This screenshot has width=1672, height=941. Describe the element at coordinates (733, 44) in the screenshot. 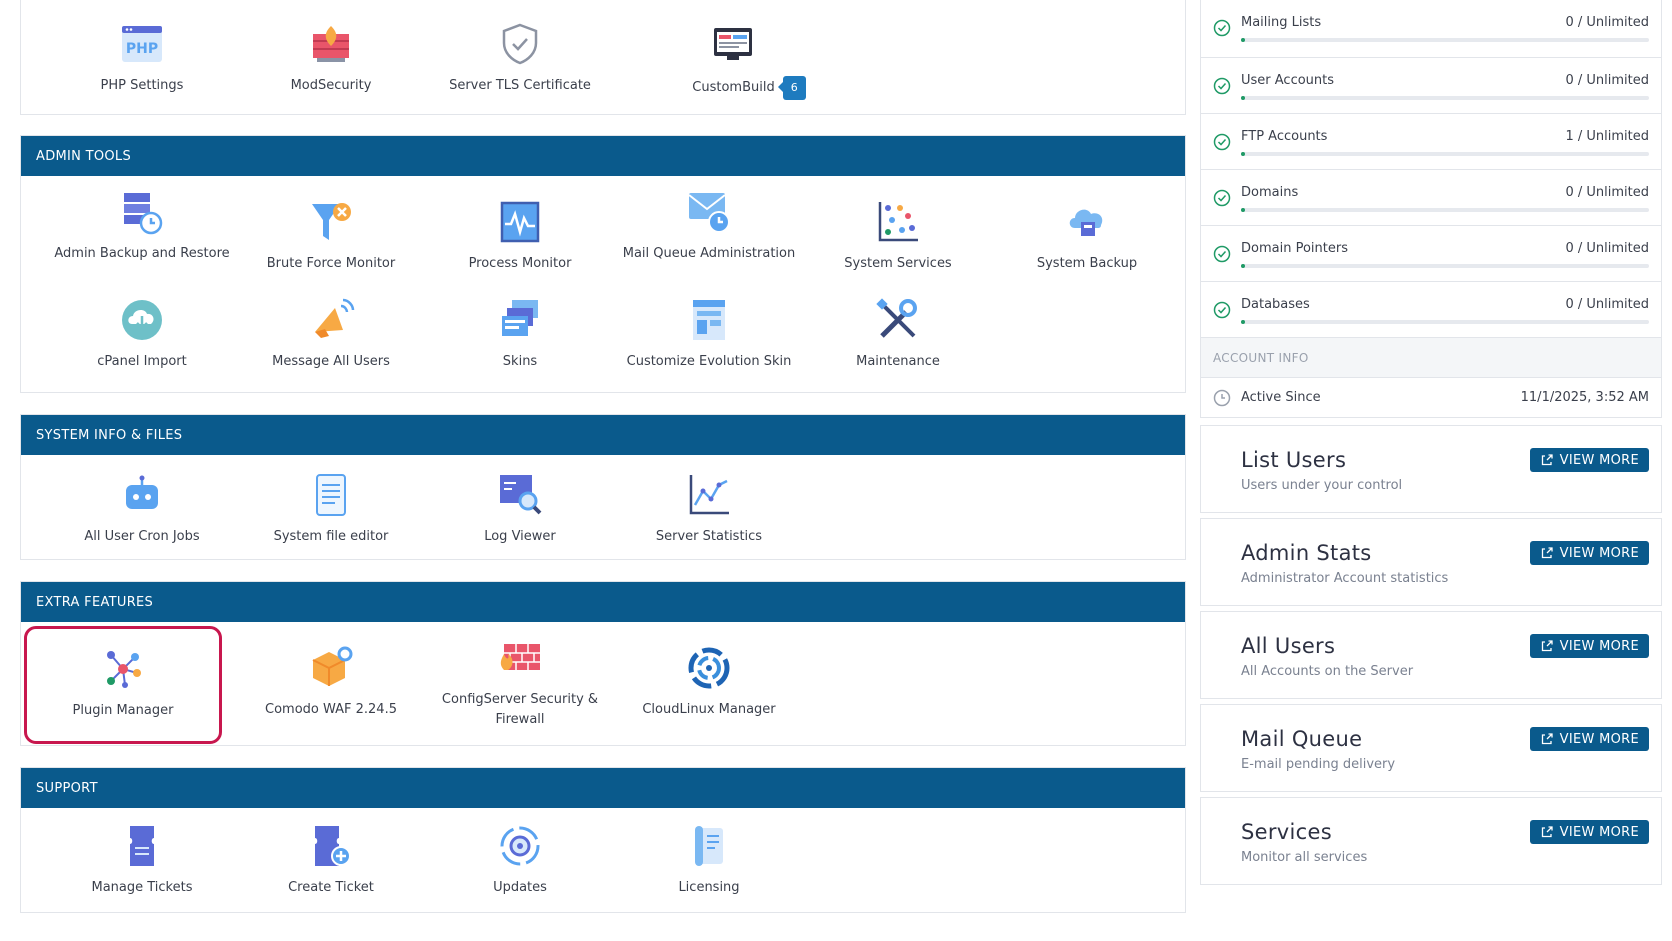

I see `custombuild-icon` at that location.